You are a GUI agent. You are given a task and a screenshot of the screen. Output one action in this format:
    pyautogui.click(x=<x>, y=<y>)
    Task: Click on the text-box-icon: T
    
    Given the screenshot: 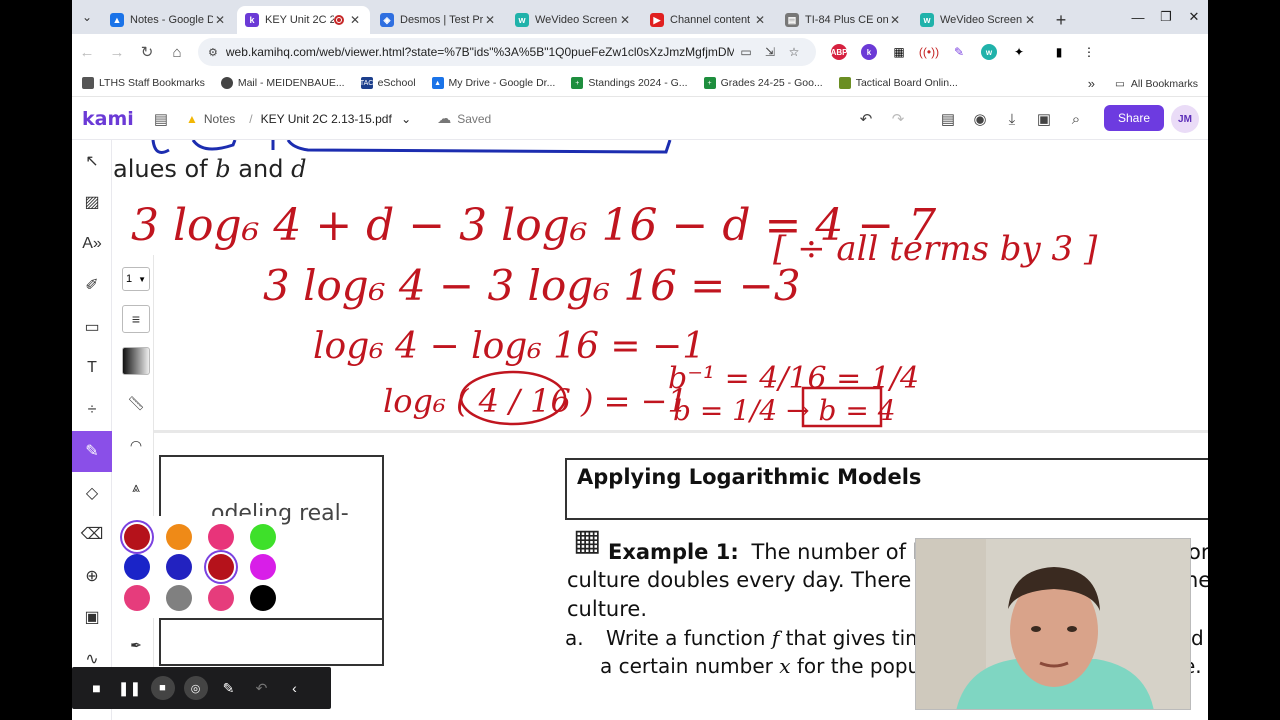 What is the action you would take?
    pyautogui.click(x=92, y=369)
    